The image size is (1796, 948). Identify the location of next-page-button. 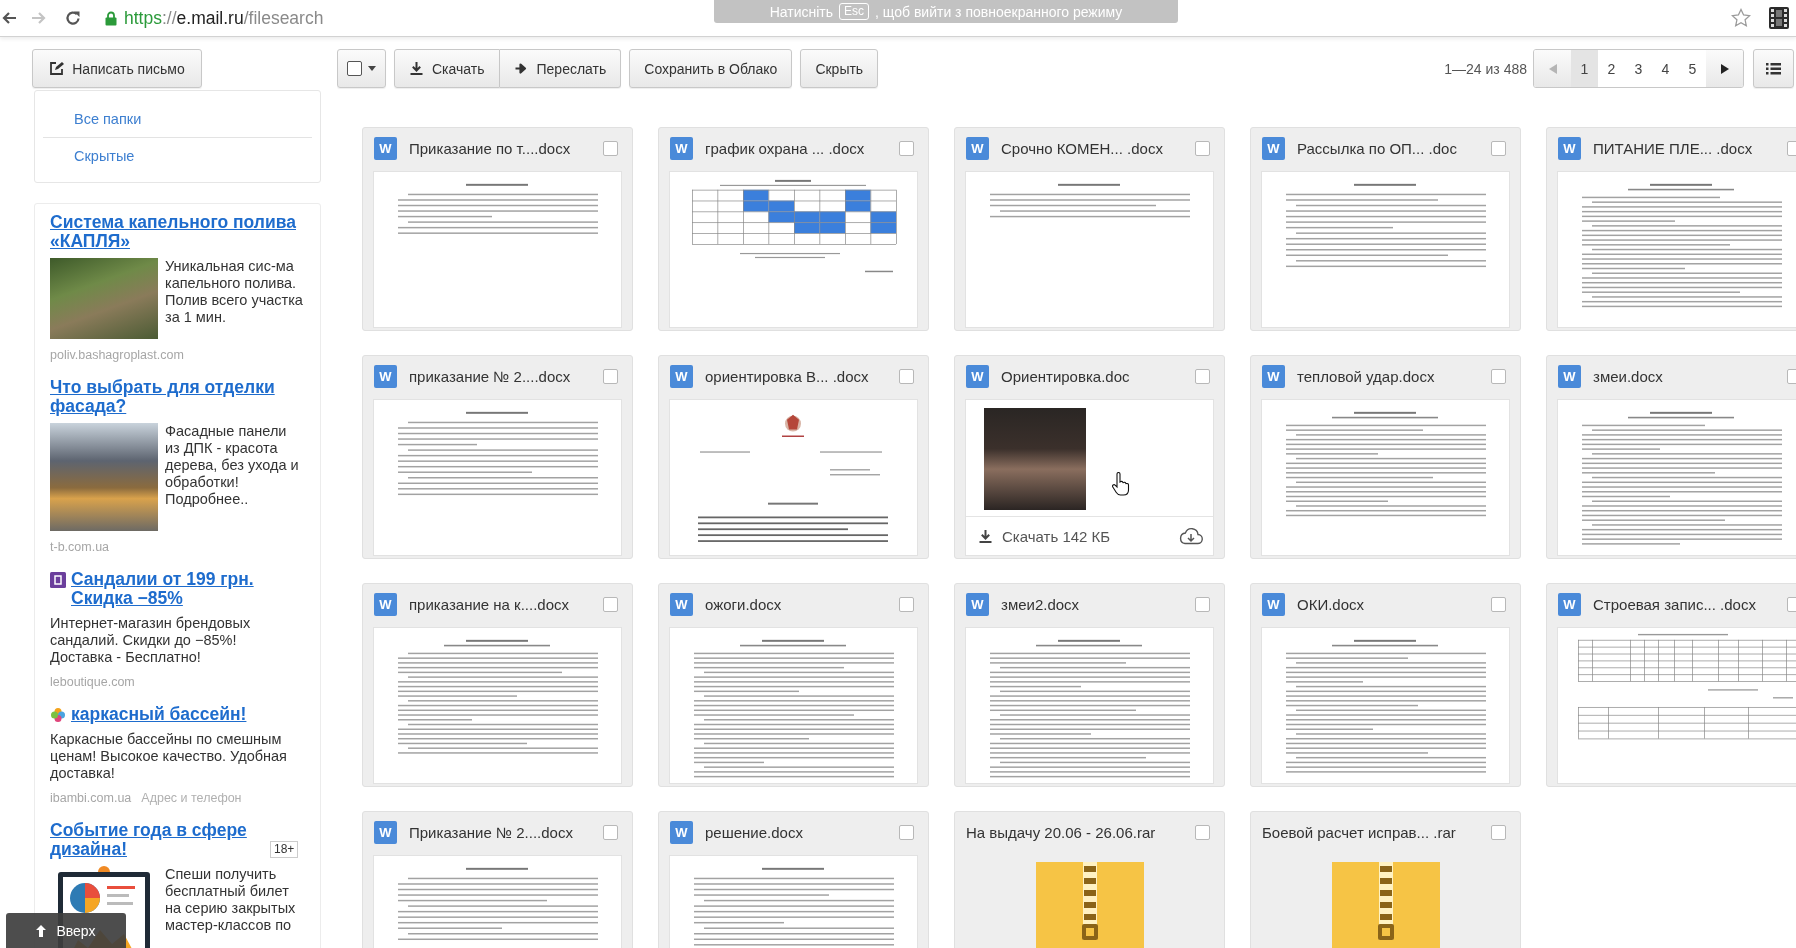
(1724, 68).